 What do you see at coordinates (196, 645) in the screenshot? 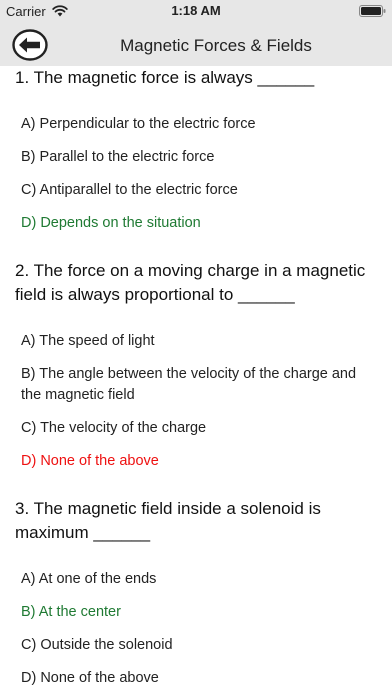
I see `answer-option: C) Outside the solenoid` at bounding box center [196, 645].